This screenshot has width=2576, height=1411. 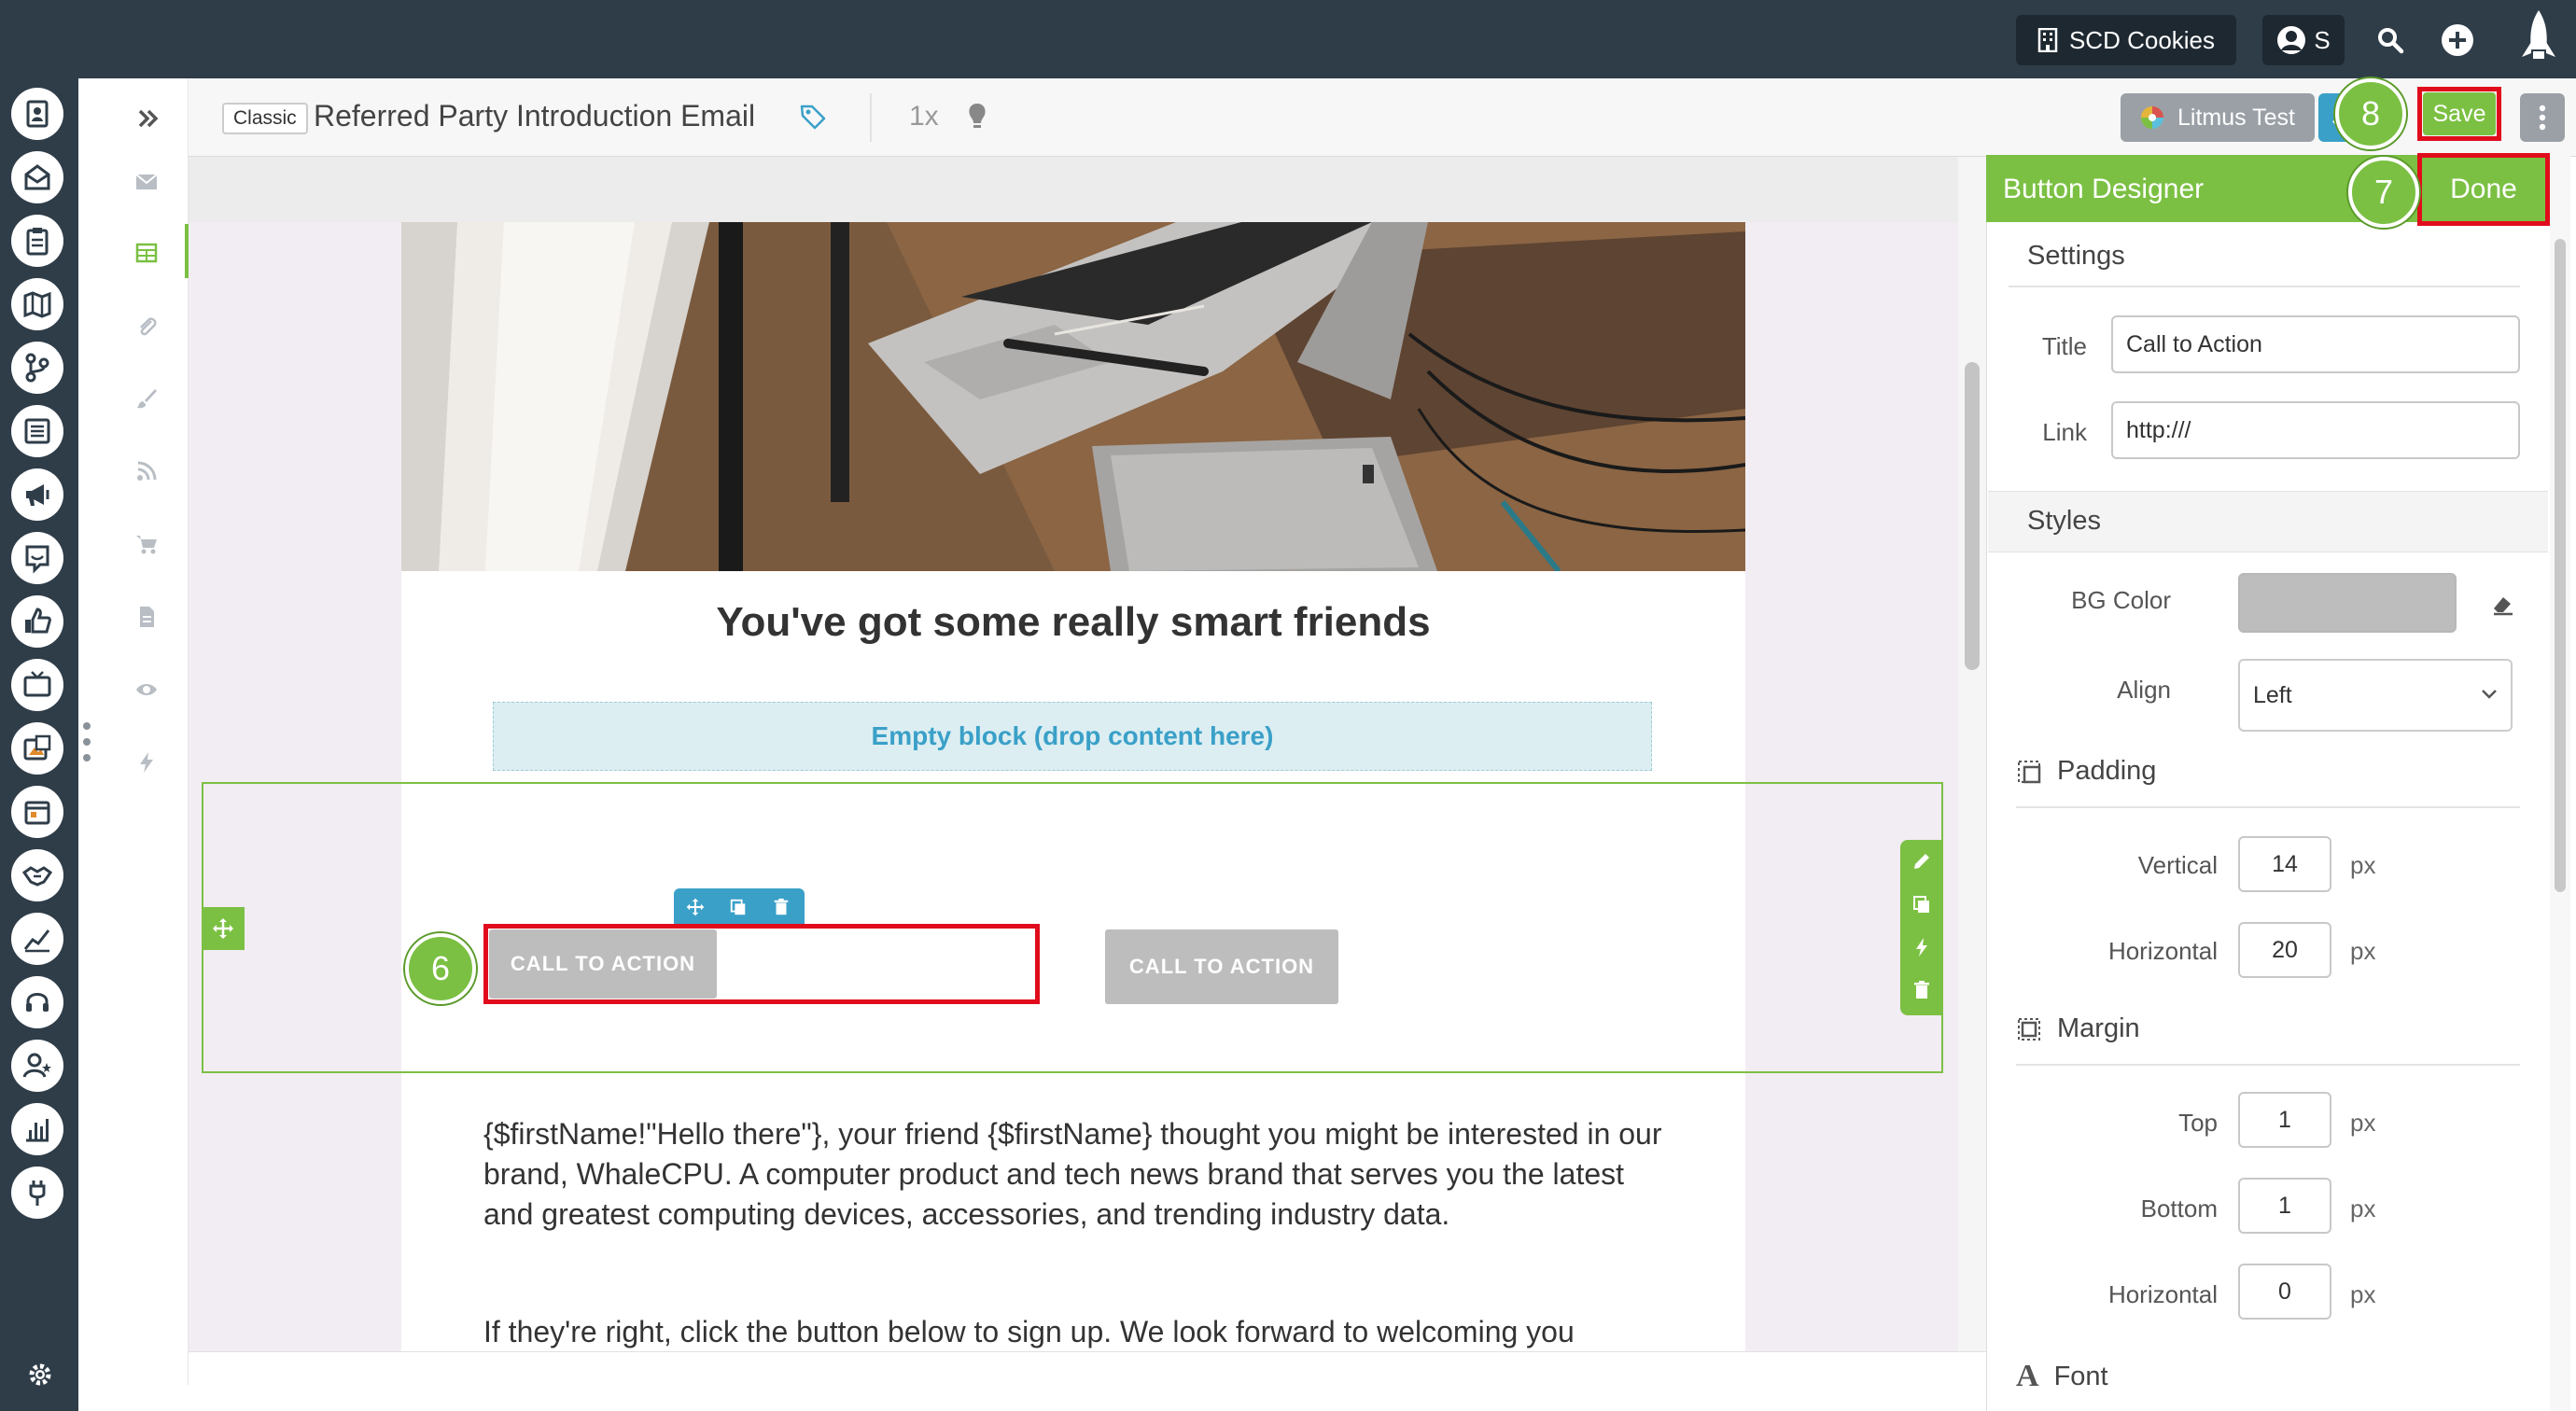 I want to click on campaigns-megaphone-icon, so click(x=37, y=495).